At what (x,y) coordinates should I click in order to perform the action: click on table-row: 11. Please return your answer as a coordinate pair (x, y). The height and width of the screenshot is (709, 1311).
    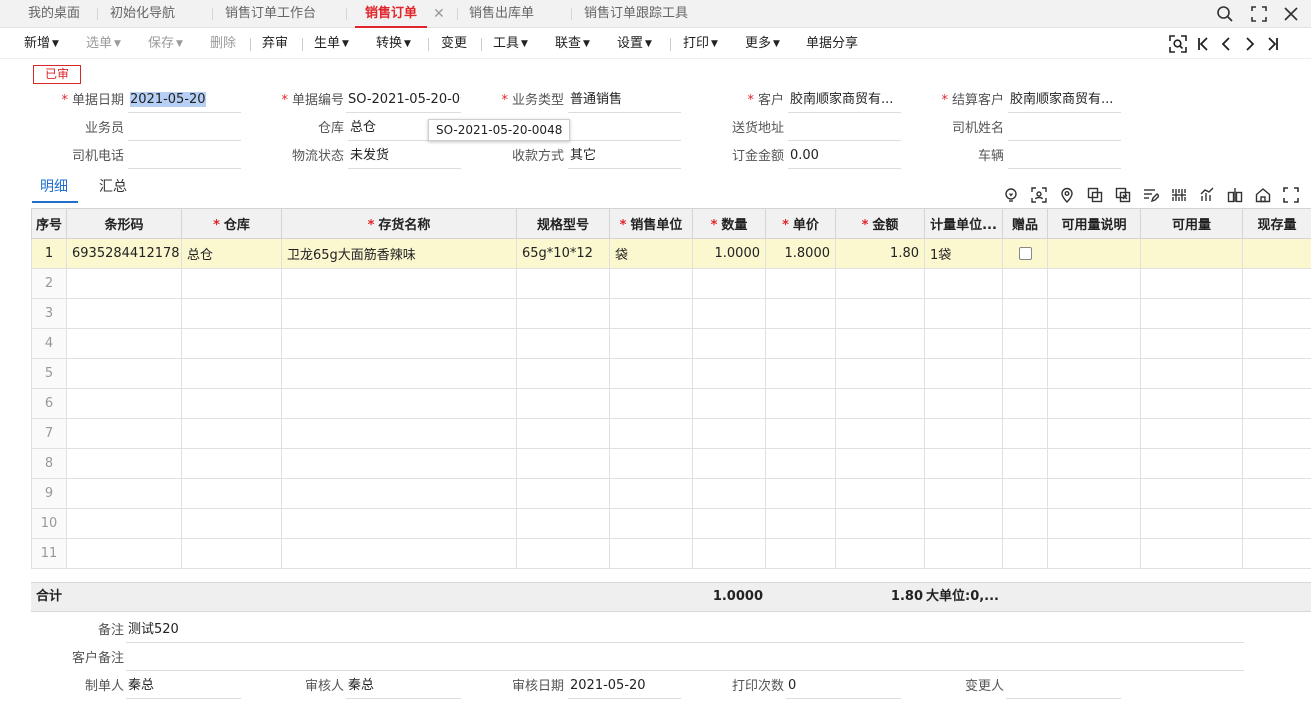
    Looking at the image, I should click on (671, 553).